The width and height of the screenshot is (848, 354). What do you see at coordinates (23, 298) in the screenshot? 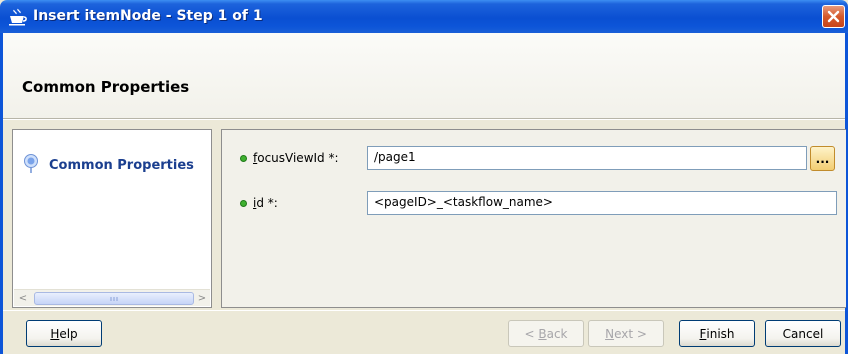
I see `scroll-left-arrow: <` at bounding box center [23, 298].